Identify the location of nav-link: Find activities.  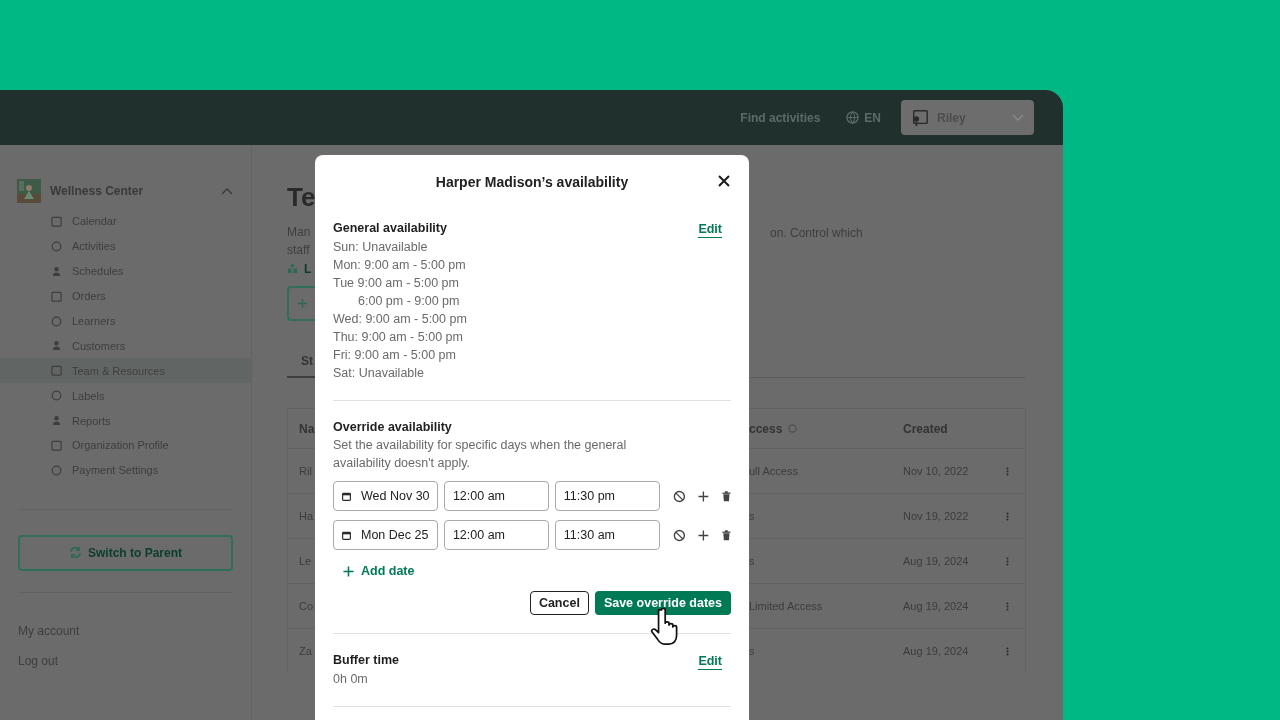
(780, 117).